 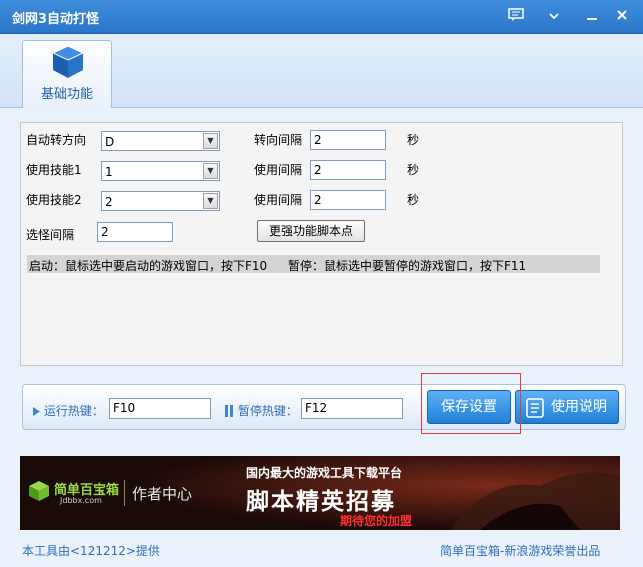 I want to click on hint-pause: 暂停：鼠标选中要暂停的游戏窗口，按下F11, so click(x=407, y=266).